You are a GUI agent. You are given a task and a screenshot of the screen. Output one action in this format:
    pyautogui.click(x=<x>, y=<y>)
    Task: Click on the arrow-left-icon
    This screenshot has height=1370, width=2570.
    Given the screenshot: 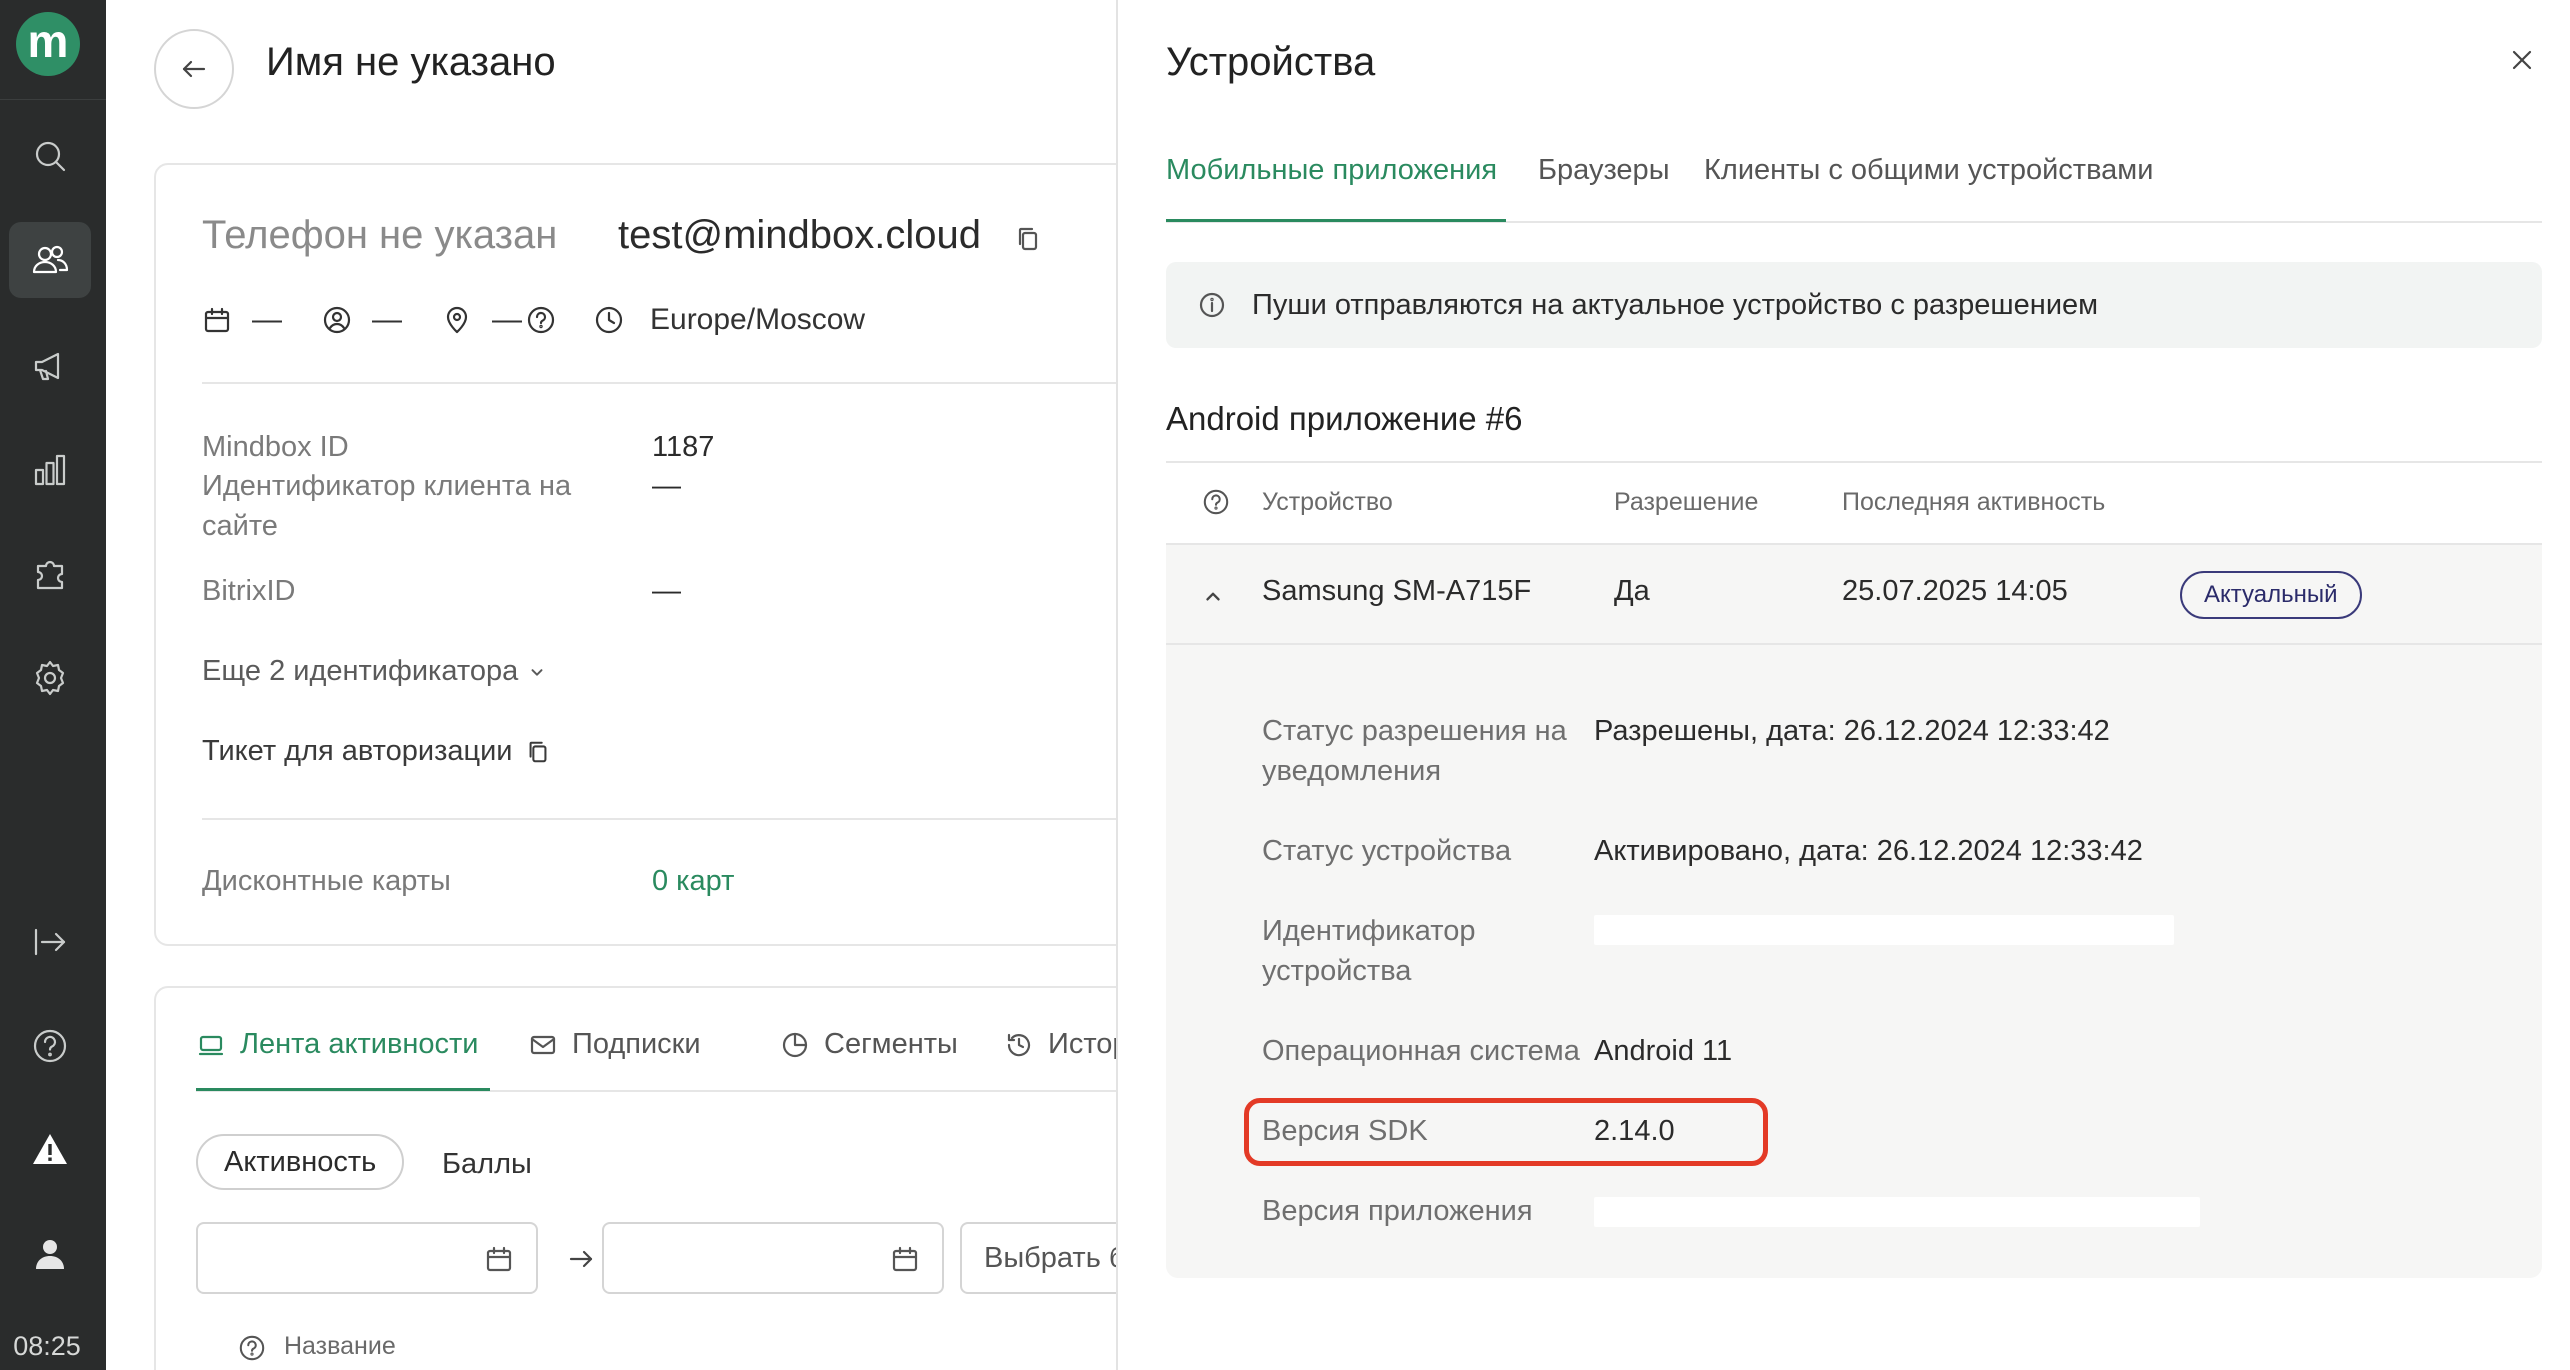 What is the action you would take?
    pyautogui.click(x=194, y=69)
    